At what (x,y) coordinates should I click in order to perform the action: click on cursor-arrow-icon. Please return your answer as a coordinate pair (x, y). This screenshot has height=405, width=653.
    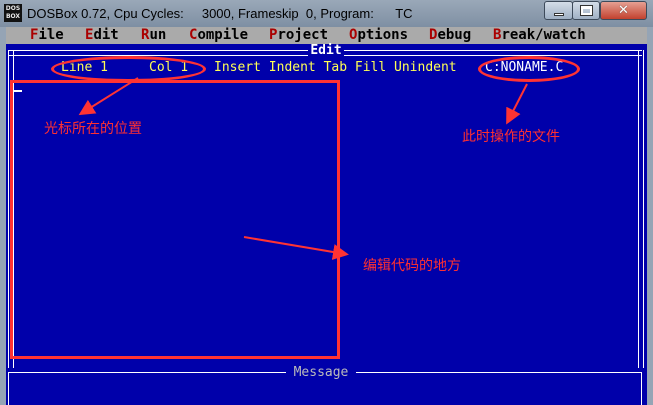
    Looking at the image, I should click on (108, 96).